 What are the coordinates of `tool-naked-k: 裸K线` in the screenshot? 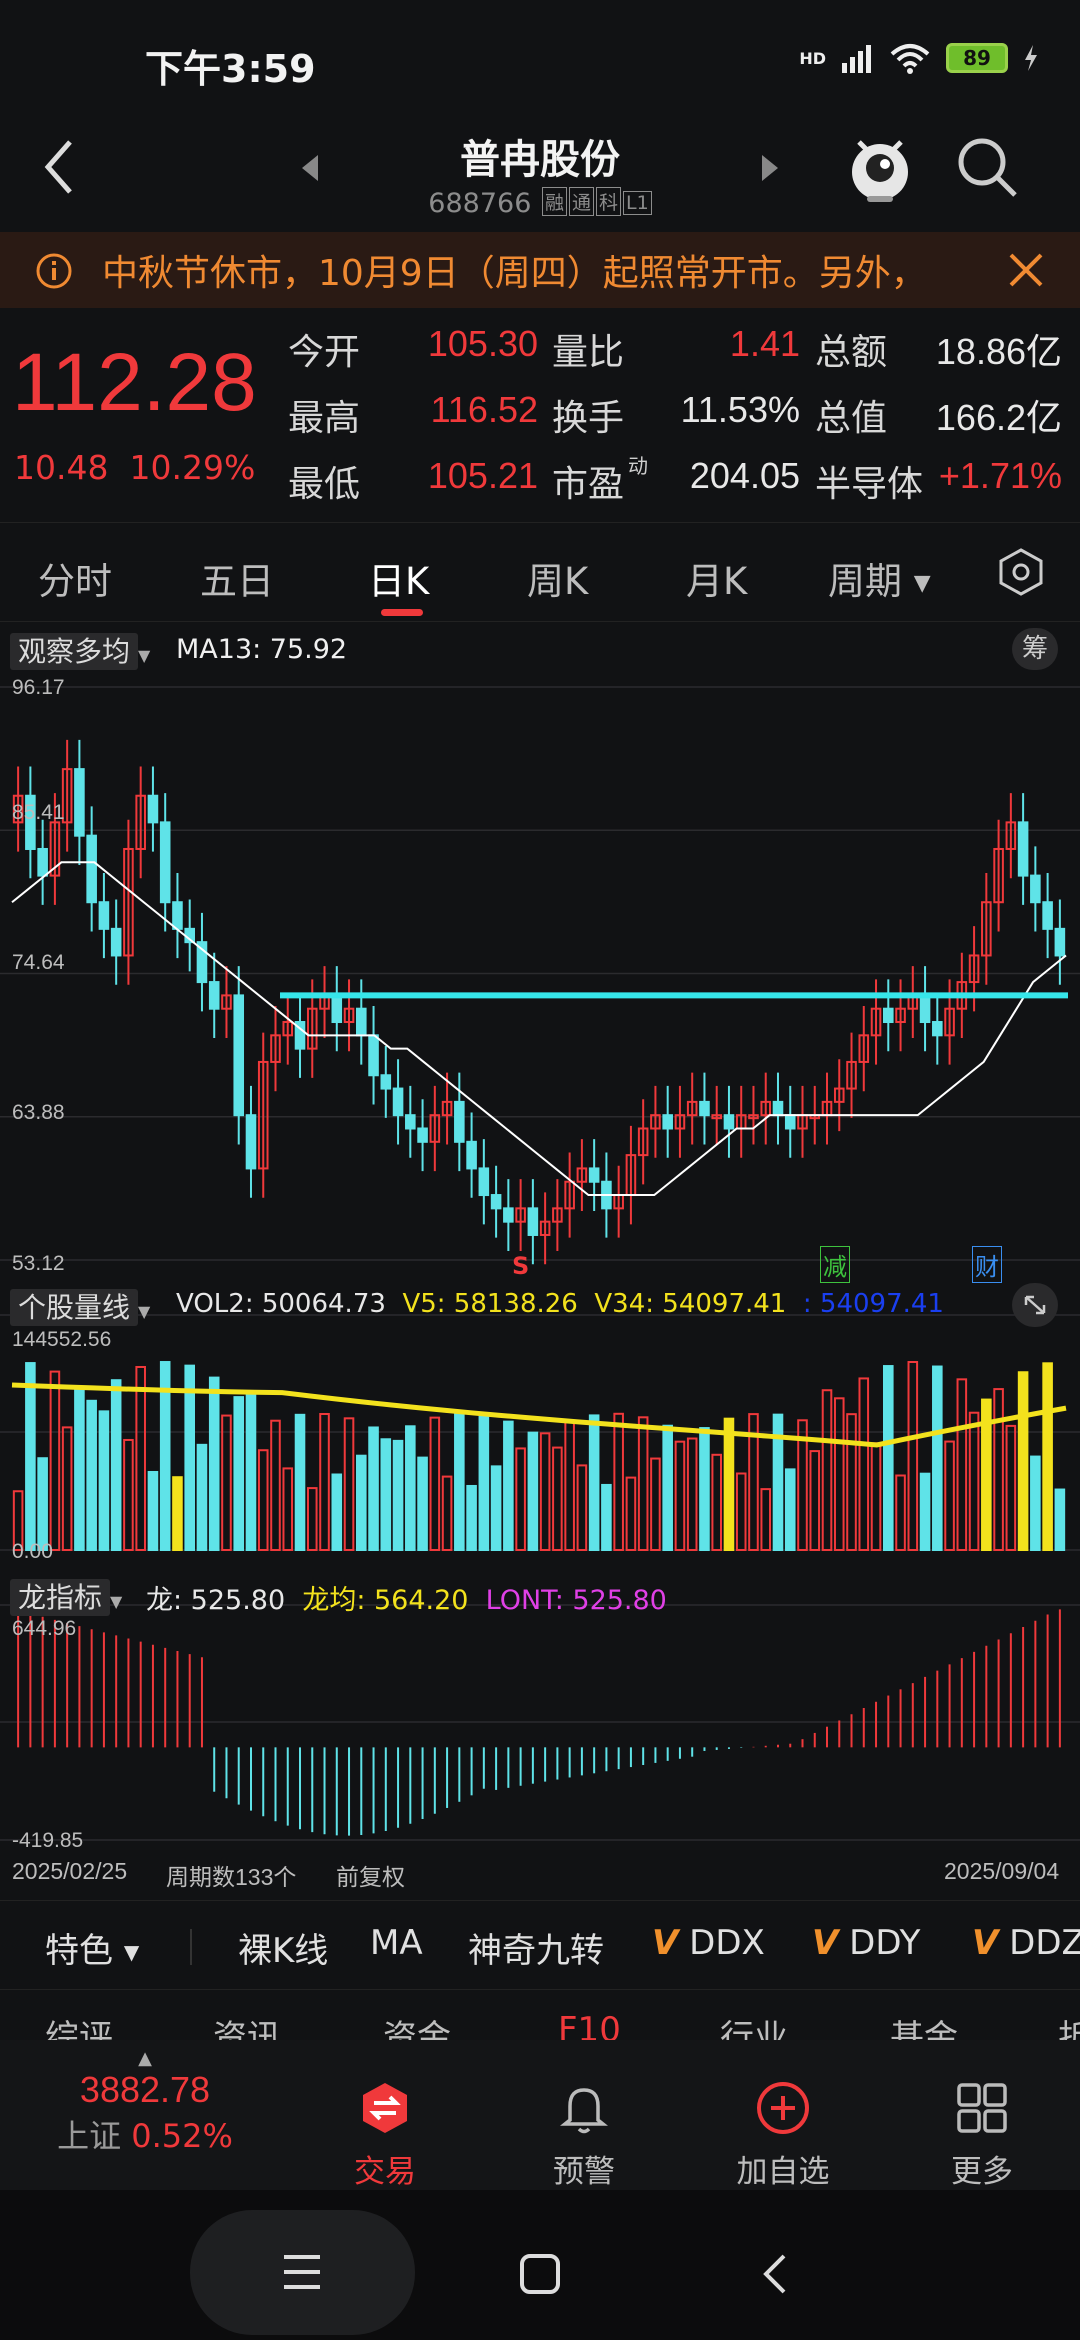 It's located at (283, 1947).